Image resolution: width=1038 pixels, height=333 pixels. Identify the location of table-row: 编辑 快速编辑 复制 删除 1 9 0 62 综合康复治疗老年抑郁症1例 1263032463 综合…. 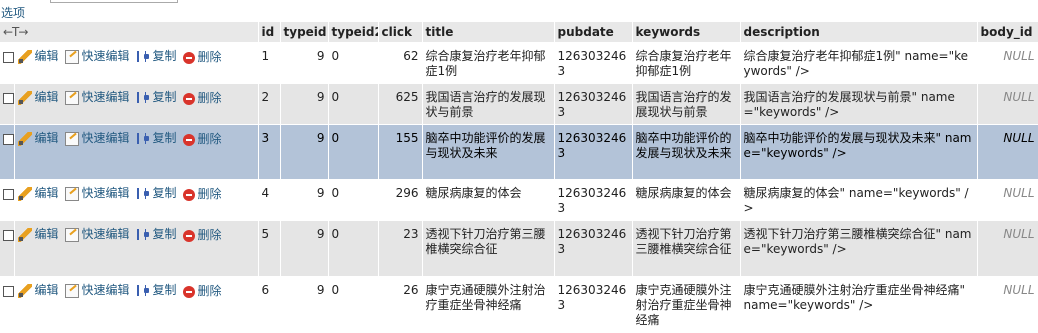
(519, 63).